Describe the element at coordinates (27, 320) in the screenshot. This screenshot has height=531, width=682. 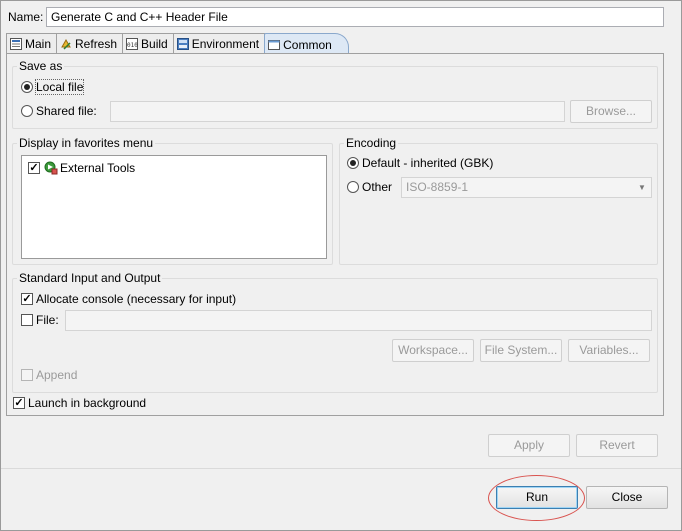
I see `file-checkbox` at that location.